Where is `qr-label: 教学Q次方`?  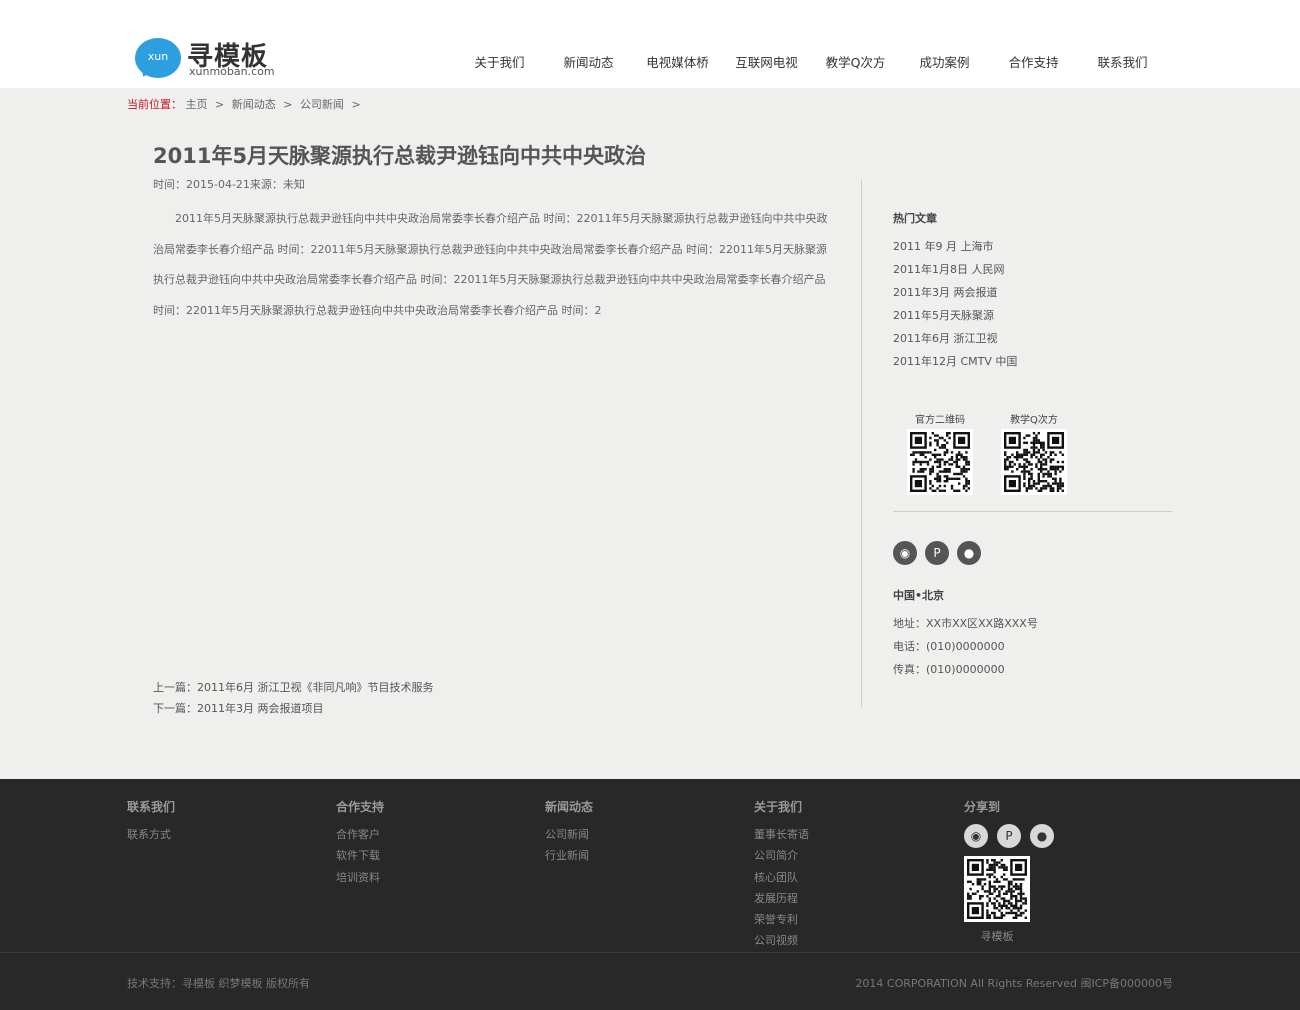
qr-label: 教学Q次方 is located at coordinates (1034, 420).